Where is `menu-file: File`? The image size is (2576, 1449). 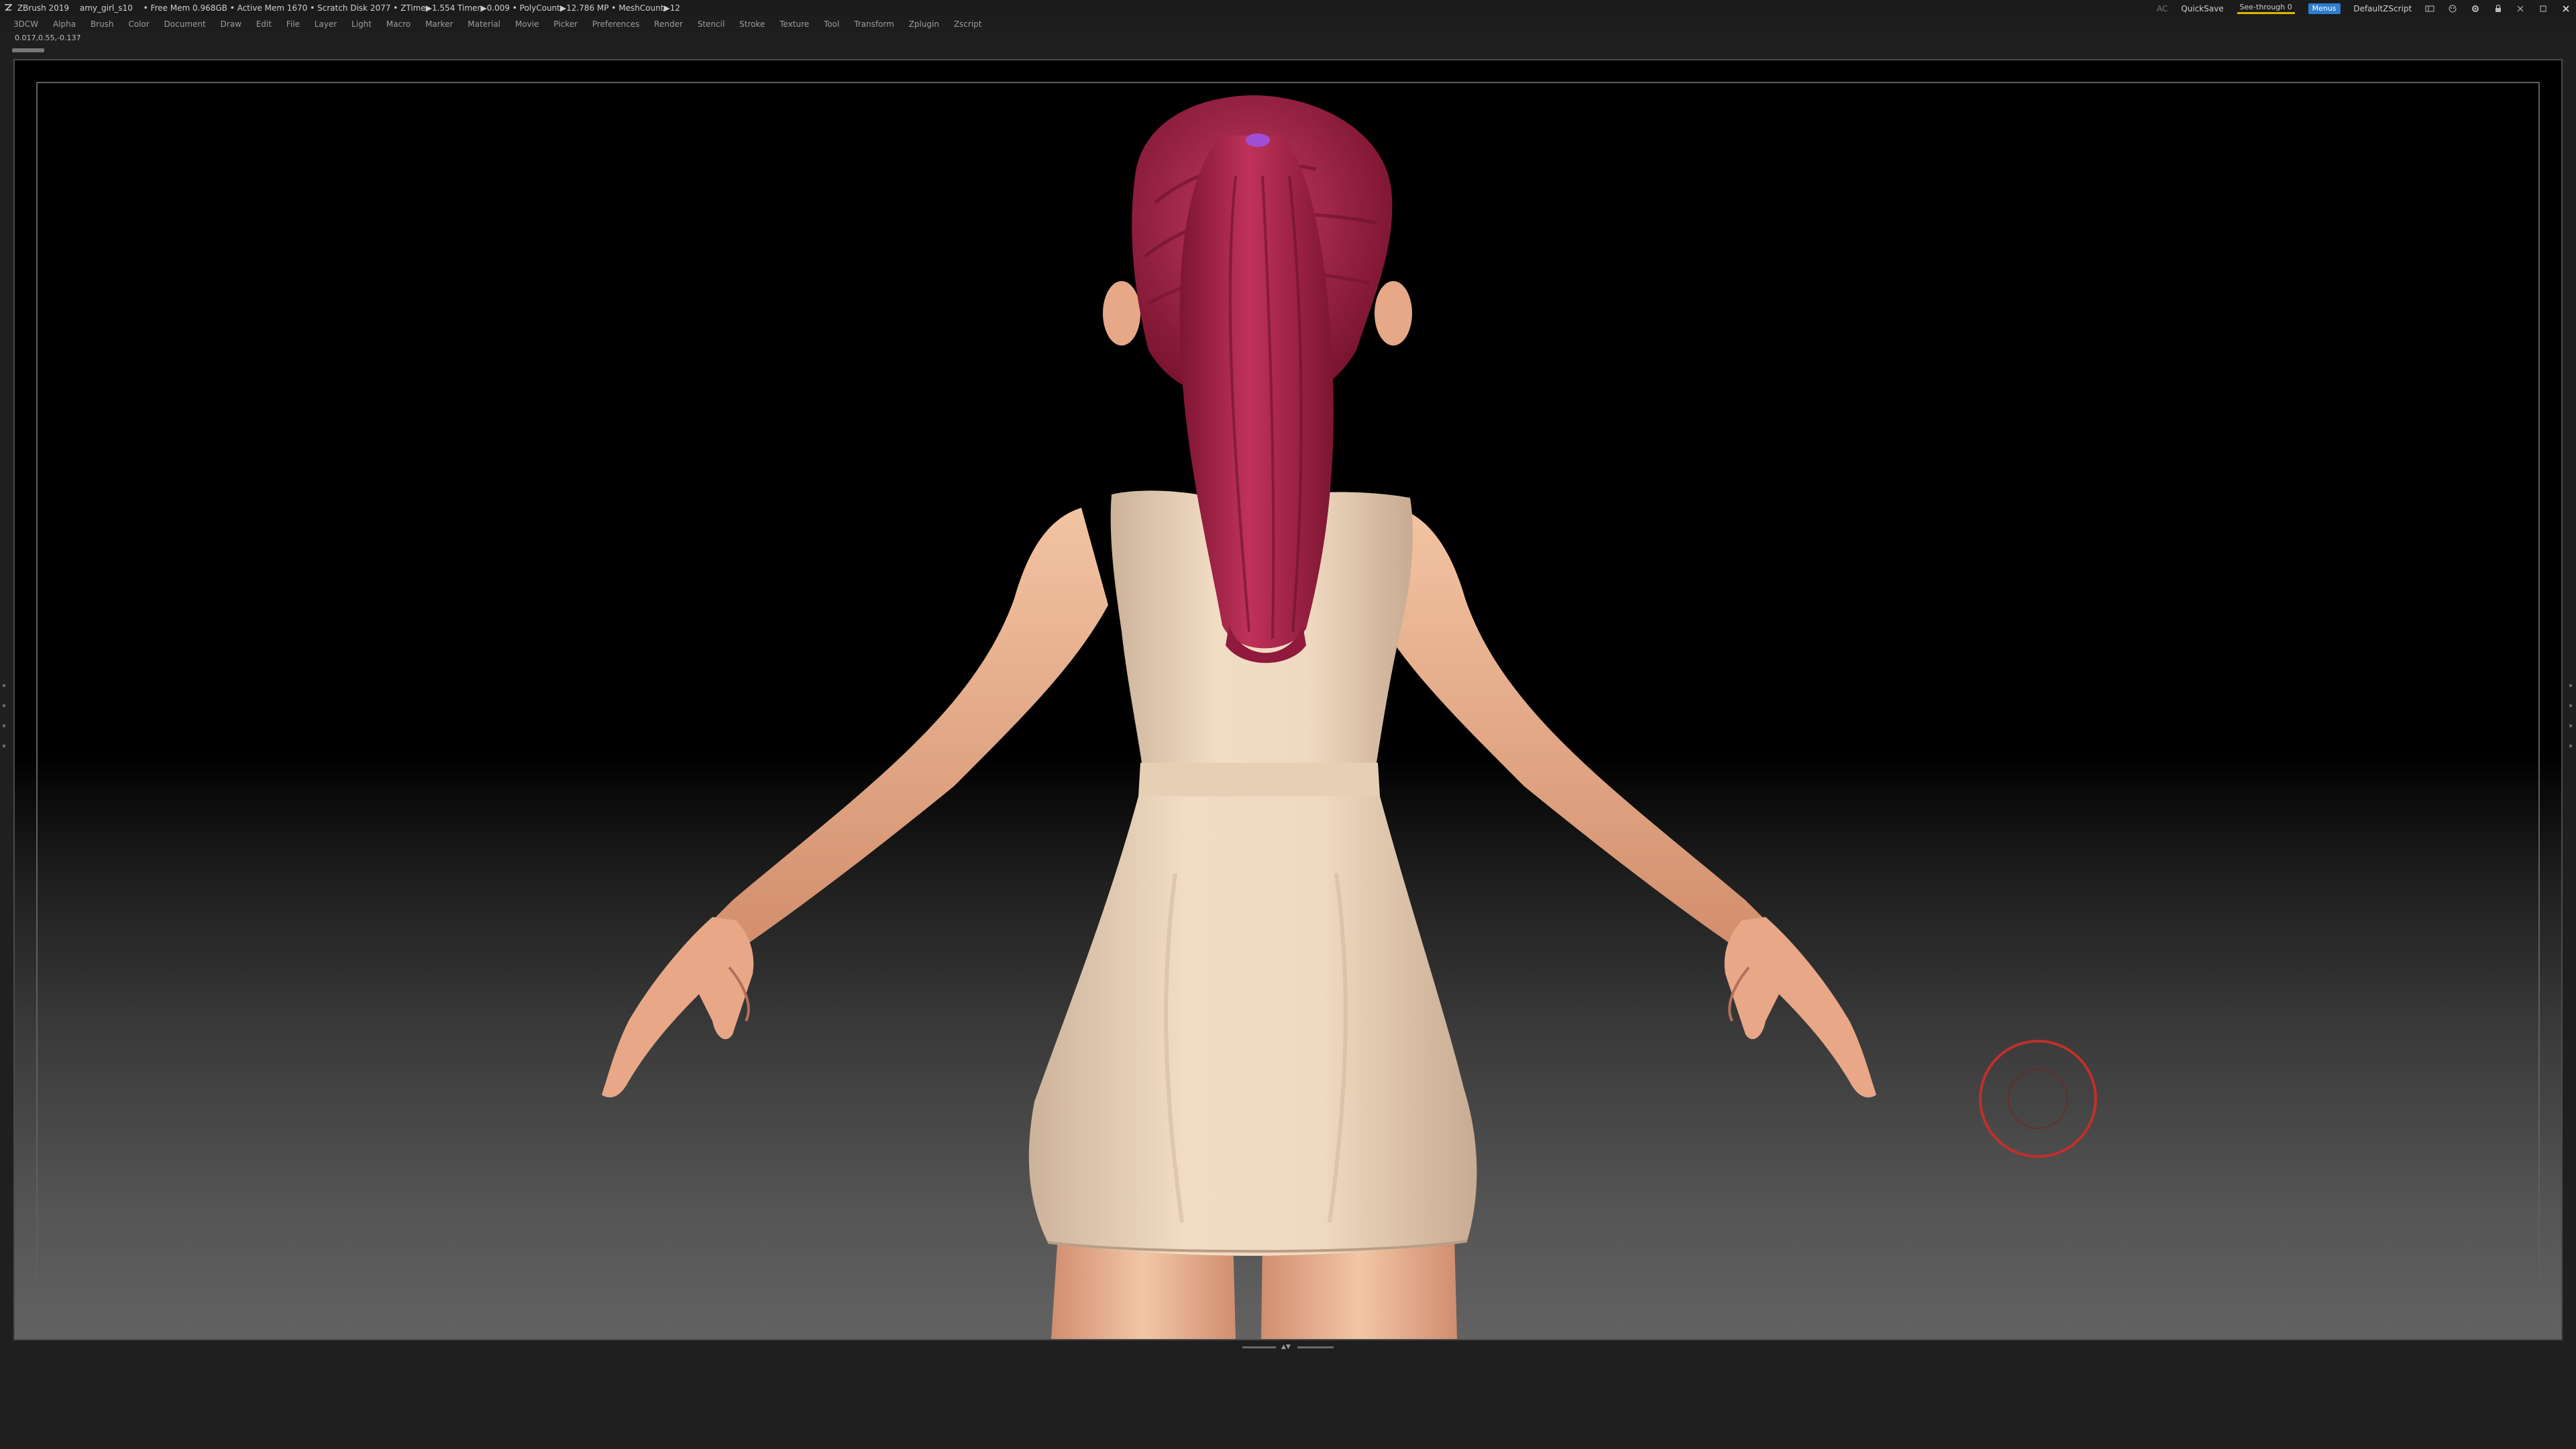 menu-file: File is located at coordinates (293, 24).